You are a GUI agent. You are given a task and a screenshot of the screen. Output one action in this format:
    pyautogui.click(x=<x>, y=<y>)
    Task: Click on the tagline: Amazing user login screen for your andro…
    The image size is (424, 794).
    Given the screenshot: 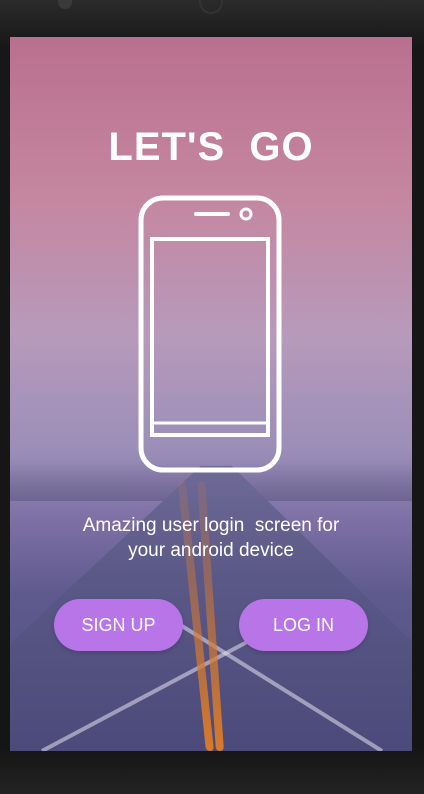 What is the action you would take?
    pyautogui.click(x=211, y=538)
    